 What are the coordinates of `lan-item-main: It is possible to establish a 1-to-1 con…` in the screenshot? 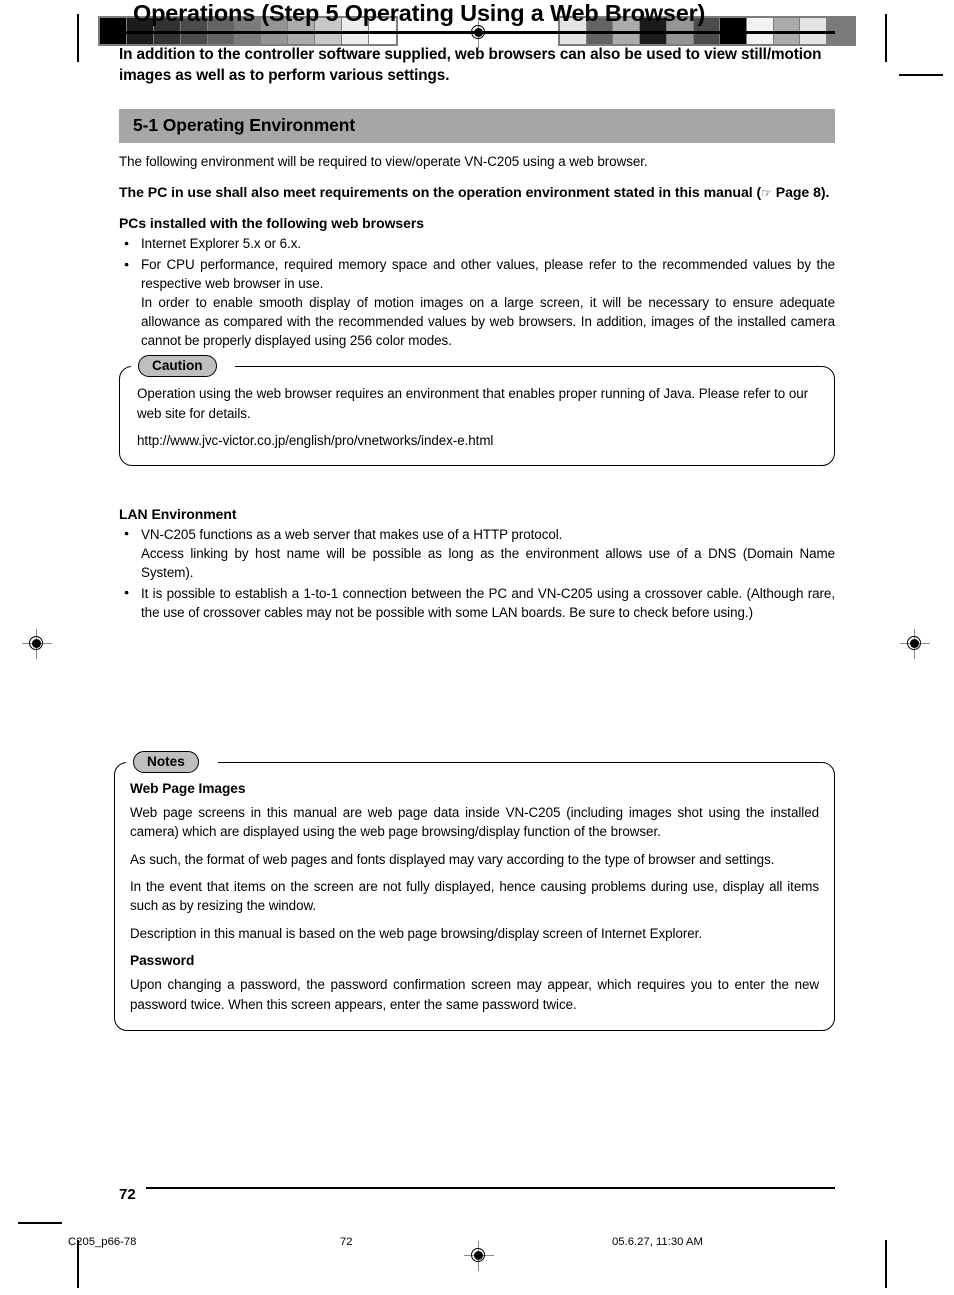 It's located at (488, 602).